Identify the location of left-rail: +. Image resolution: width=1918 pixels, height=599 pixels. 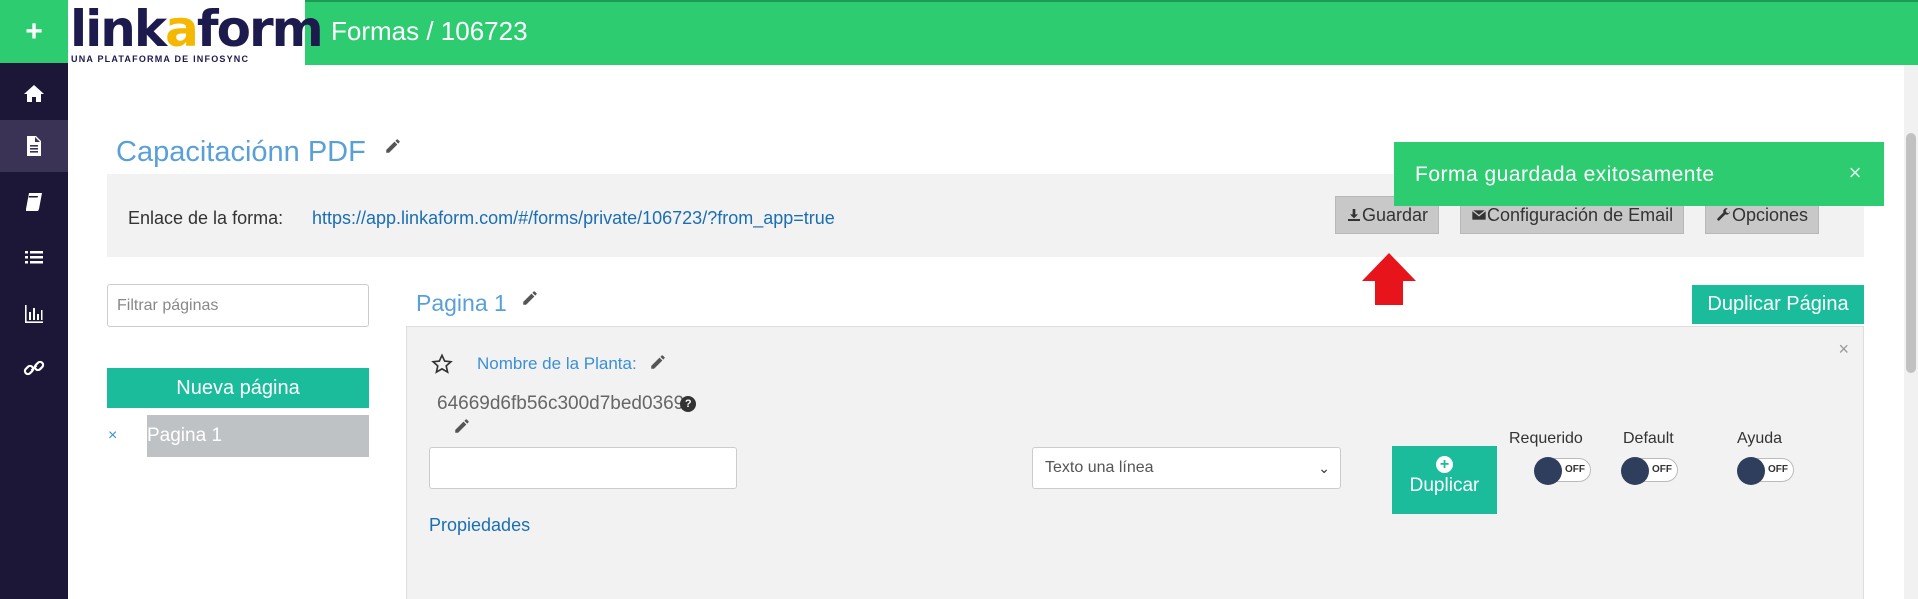
(34, 299).